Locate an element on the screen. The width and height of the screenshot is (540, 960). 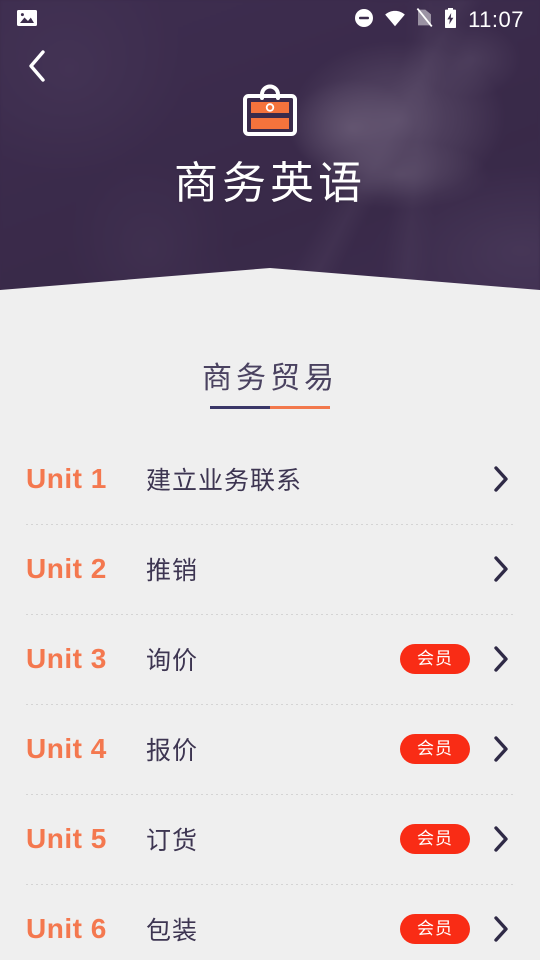
unit-number: Unit 3 is located at coordinates (66, 658).